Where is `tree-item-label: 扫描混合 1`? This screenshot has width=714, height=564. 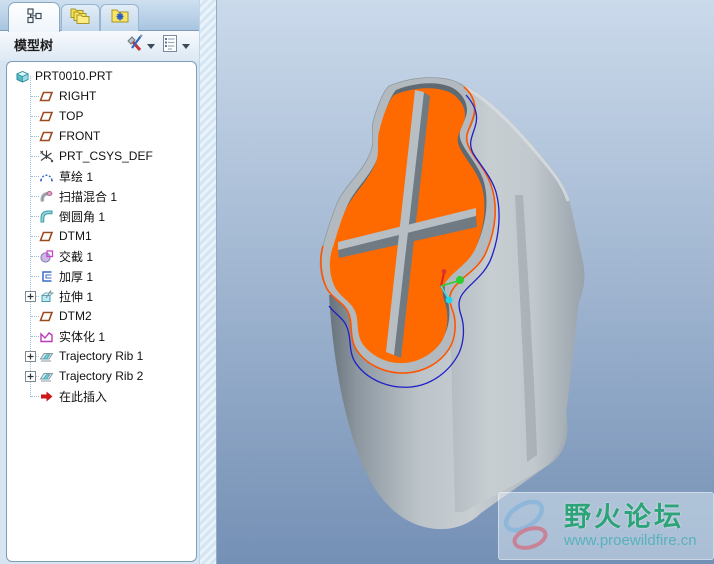 tree-item-label: 扫描混合 1 is located at coordinates (88, 196).